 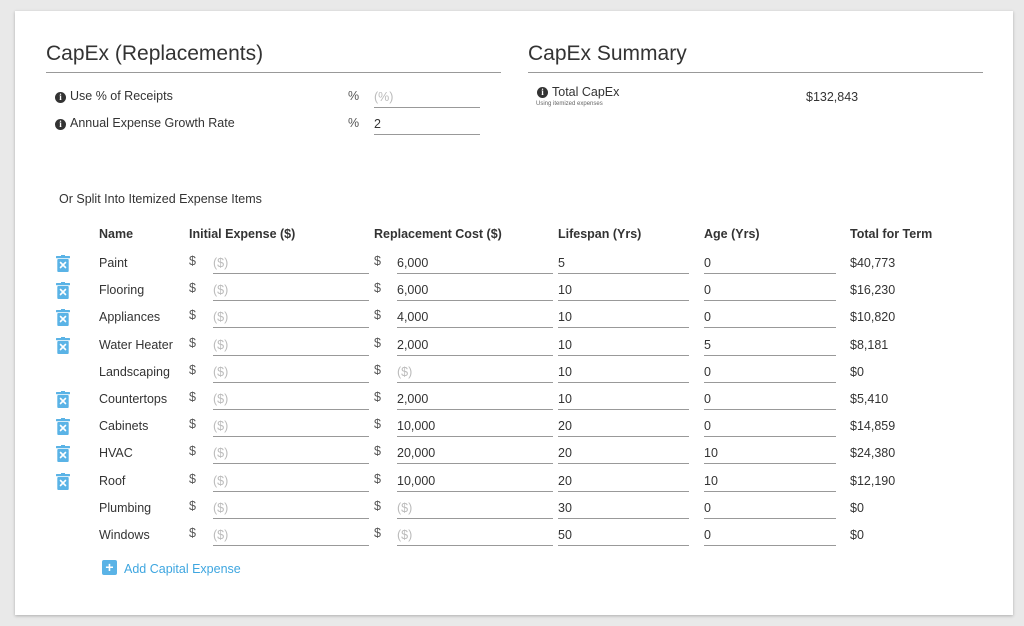 I want to click on row-name: Paint, so click(x=113, y=263).